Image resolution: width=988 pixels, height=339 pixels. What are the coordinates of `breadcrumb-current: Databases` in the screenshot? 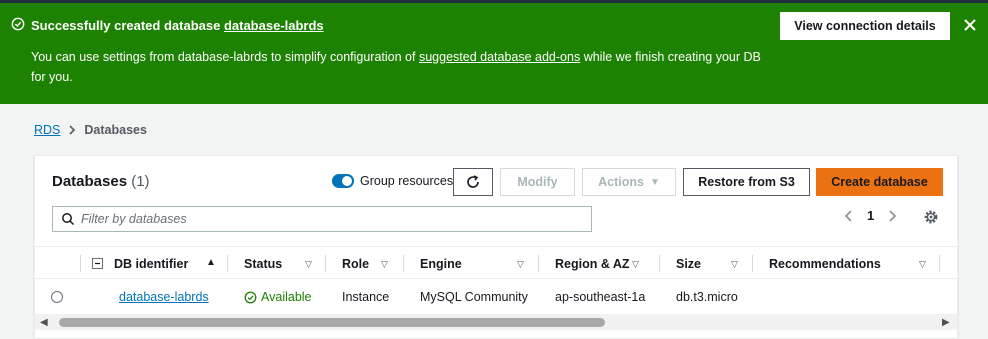 It's located at (115, 130).